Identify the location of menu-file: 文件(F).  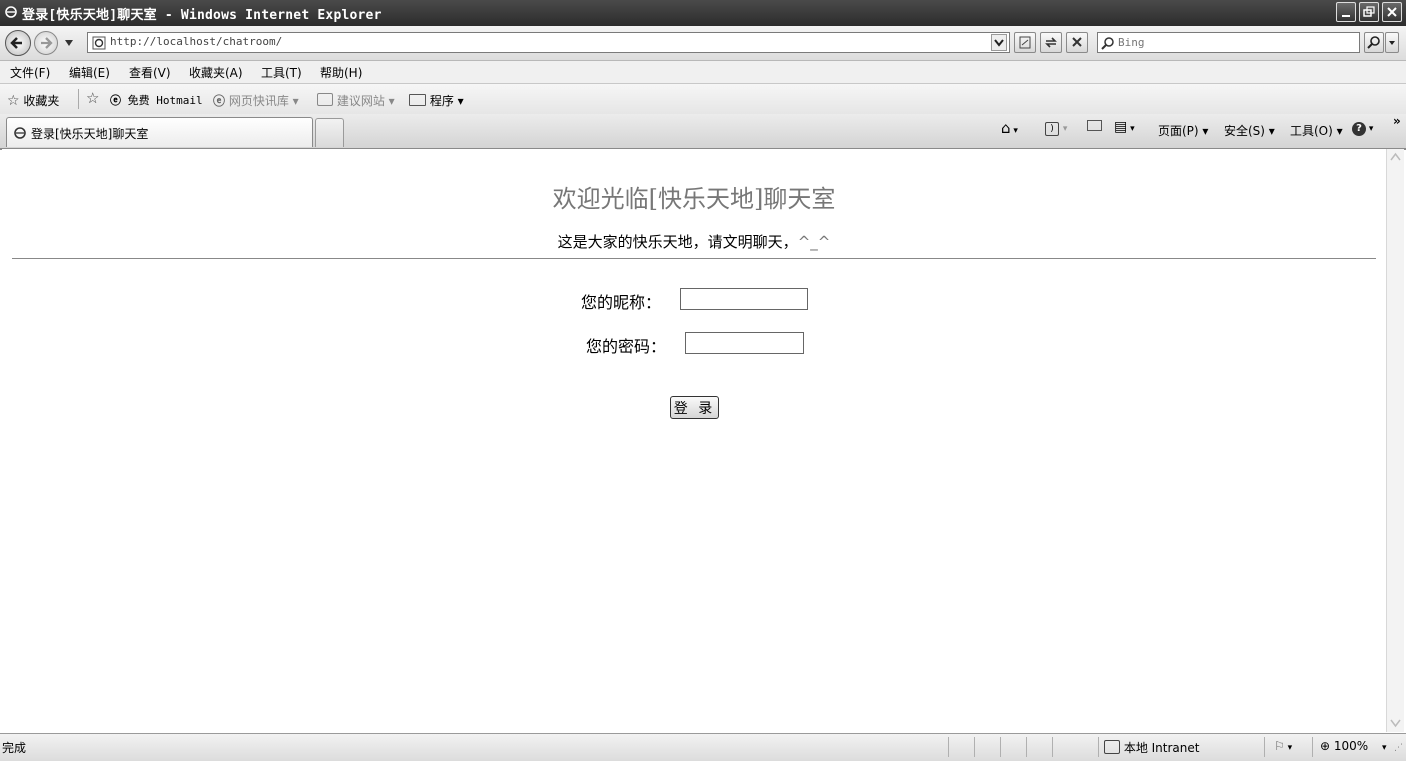
(30, 72).